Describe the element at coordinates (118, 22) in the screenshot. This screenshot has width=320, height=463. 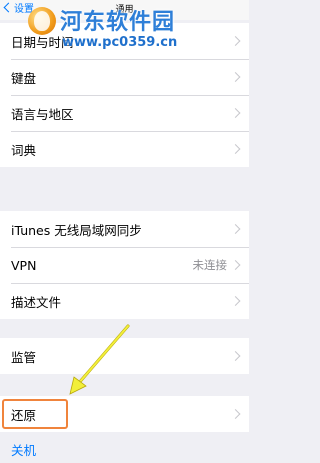
I see `watermark-title: 河东软件园` at that location.